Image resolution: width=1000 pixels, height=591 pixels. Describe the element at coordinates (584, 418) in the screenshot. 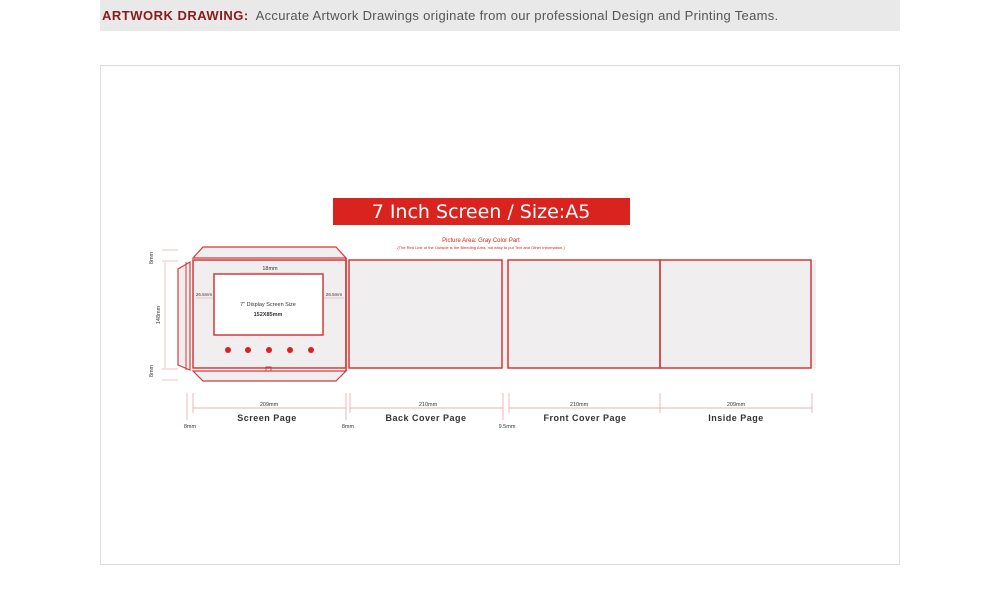

I see `front-cover-label: Front Cover Page` at that location.